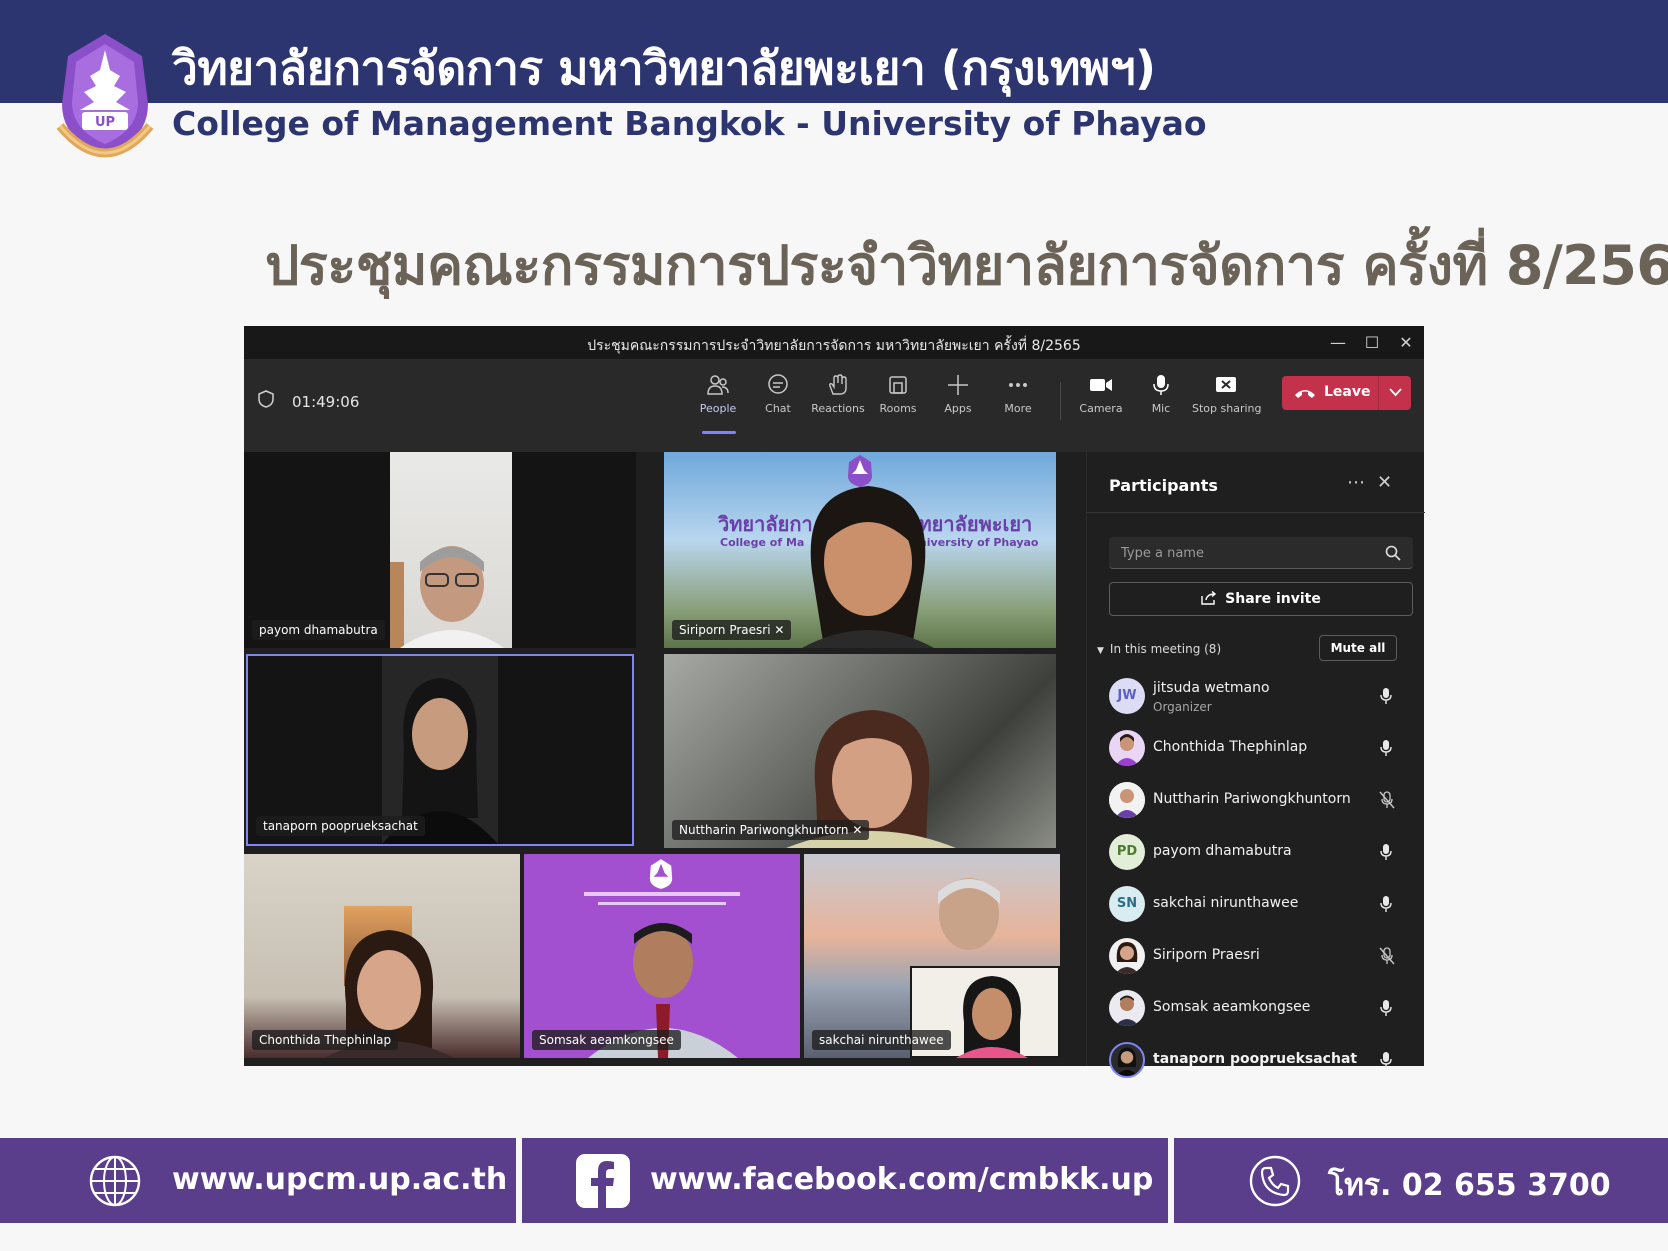 The width and height of the screenshot is (1668, 1251). What do you see at coordinates (1406, 343) in the screenshot?
I see `close-window-icon: ✕` at bounding box center [1406, 343].